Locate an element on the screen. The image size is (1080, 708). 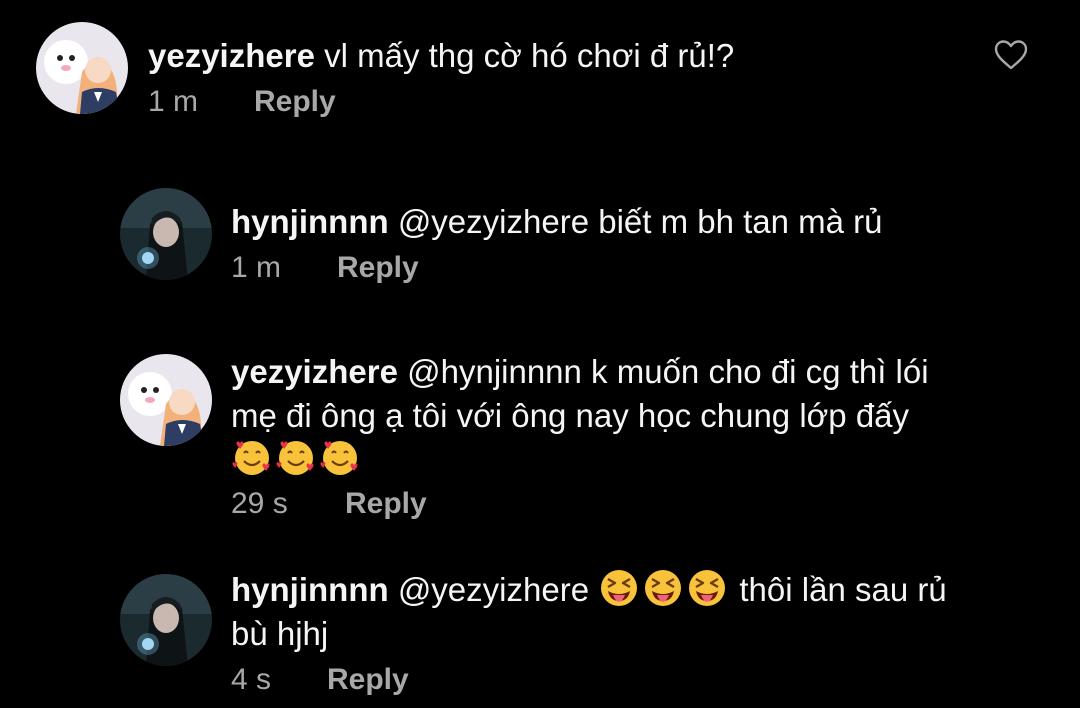
heart-outline-icon is located at coordinates (1011, 55).